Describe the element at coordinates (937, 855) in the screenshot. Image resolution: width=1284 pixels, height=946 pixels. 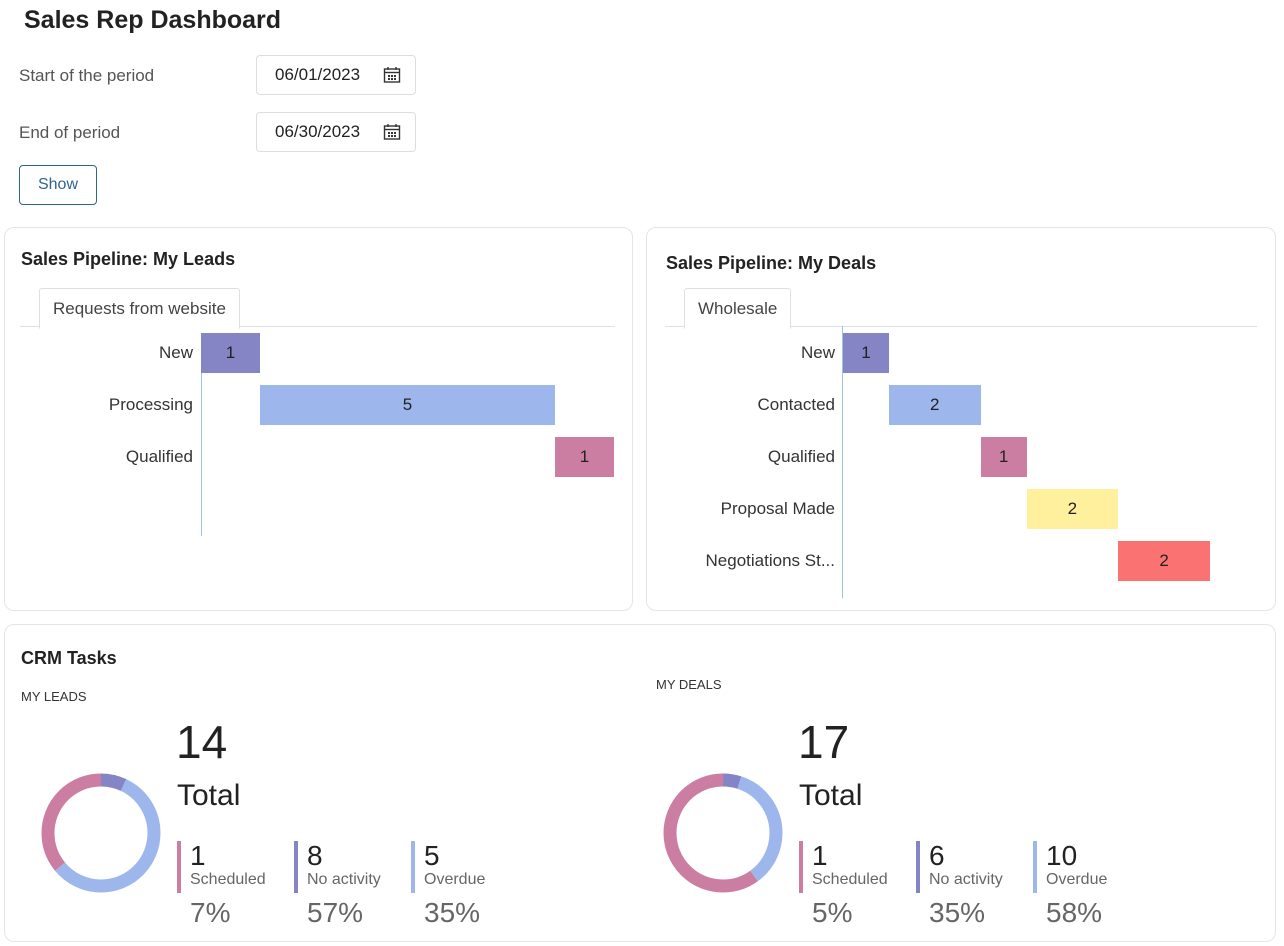
I see `stat-count: 6` at that location.